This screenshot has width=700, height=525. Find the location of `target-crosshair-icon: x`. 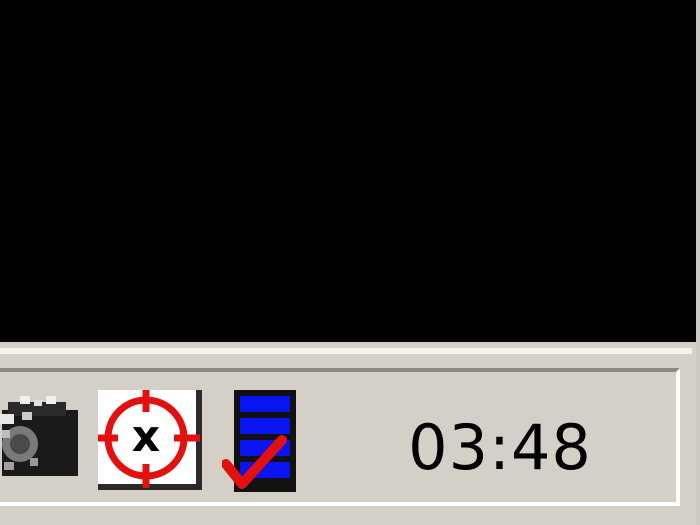

target-crosshair-icon: x is located at coordinates (150, 440).